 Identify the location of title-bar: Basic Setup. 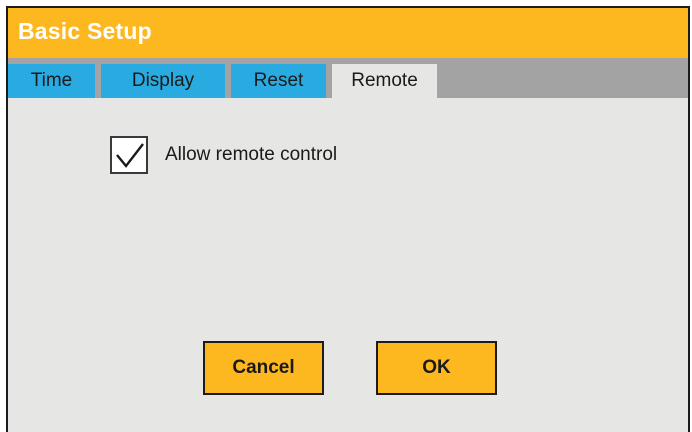
(348, 33).